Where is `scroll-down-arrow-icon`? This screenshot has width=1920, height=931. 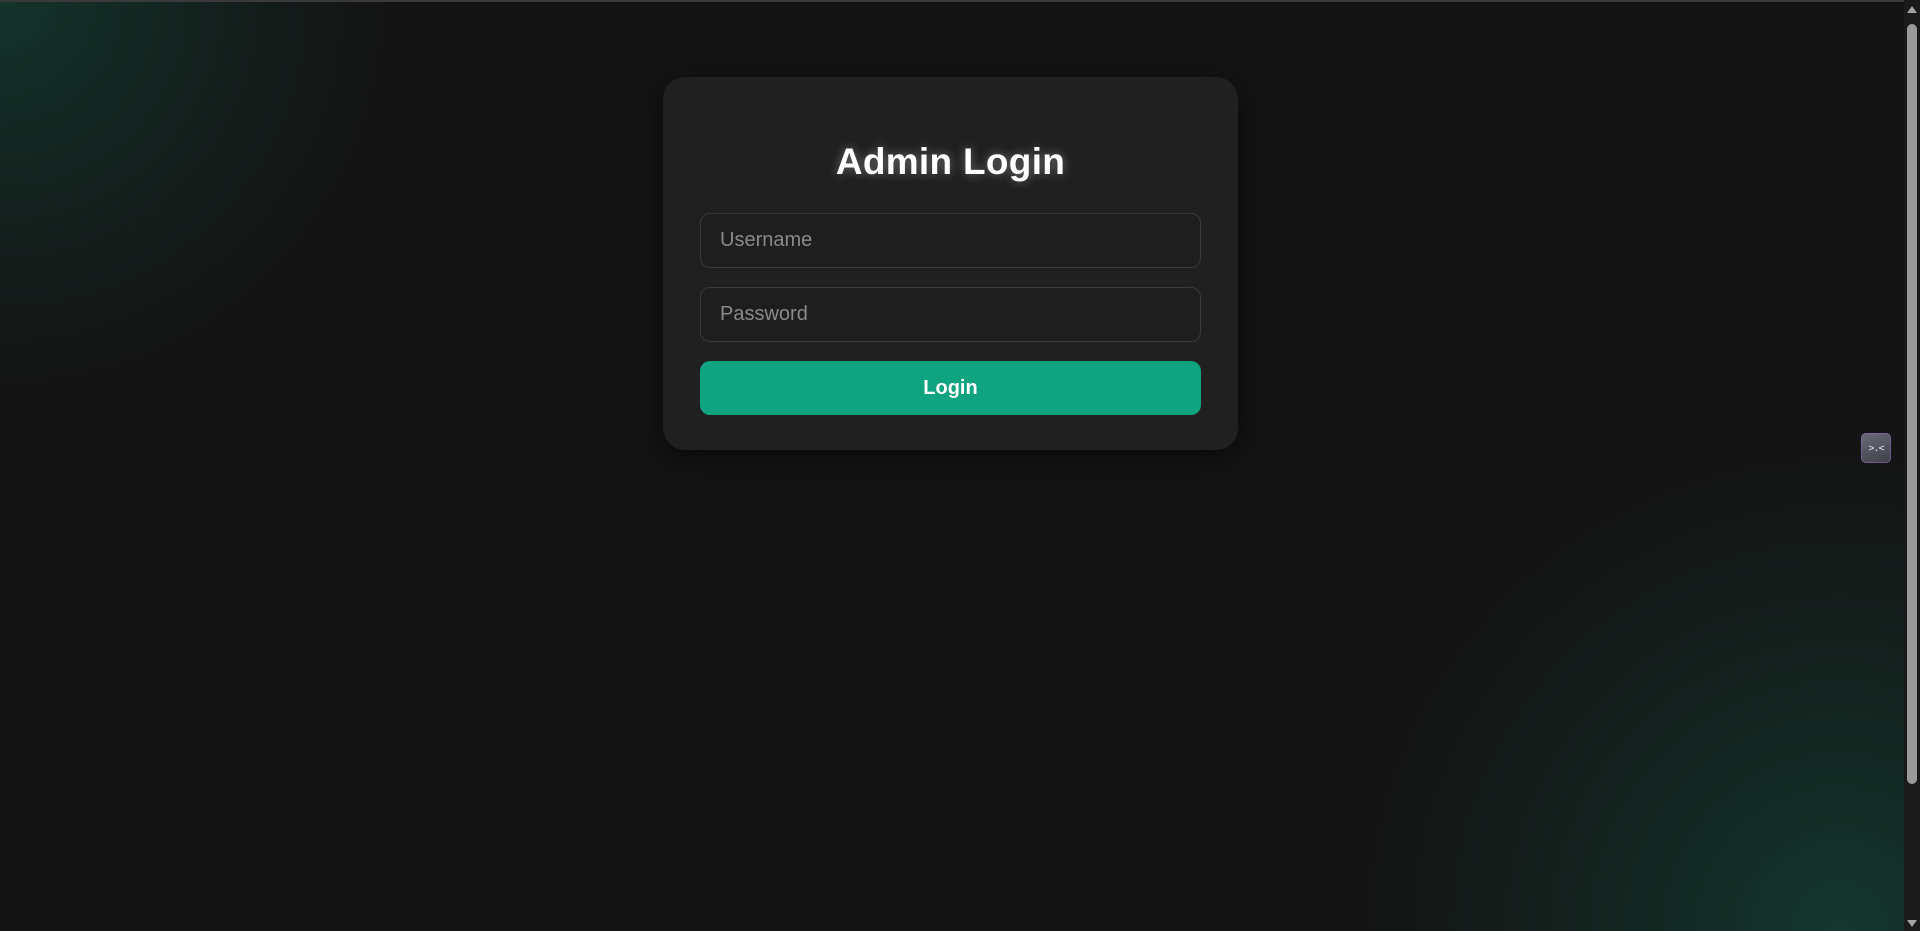 scroll-down-arrow-icon is located at coordinates (1912, 923).